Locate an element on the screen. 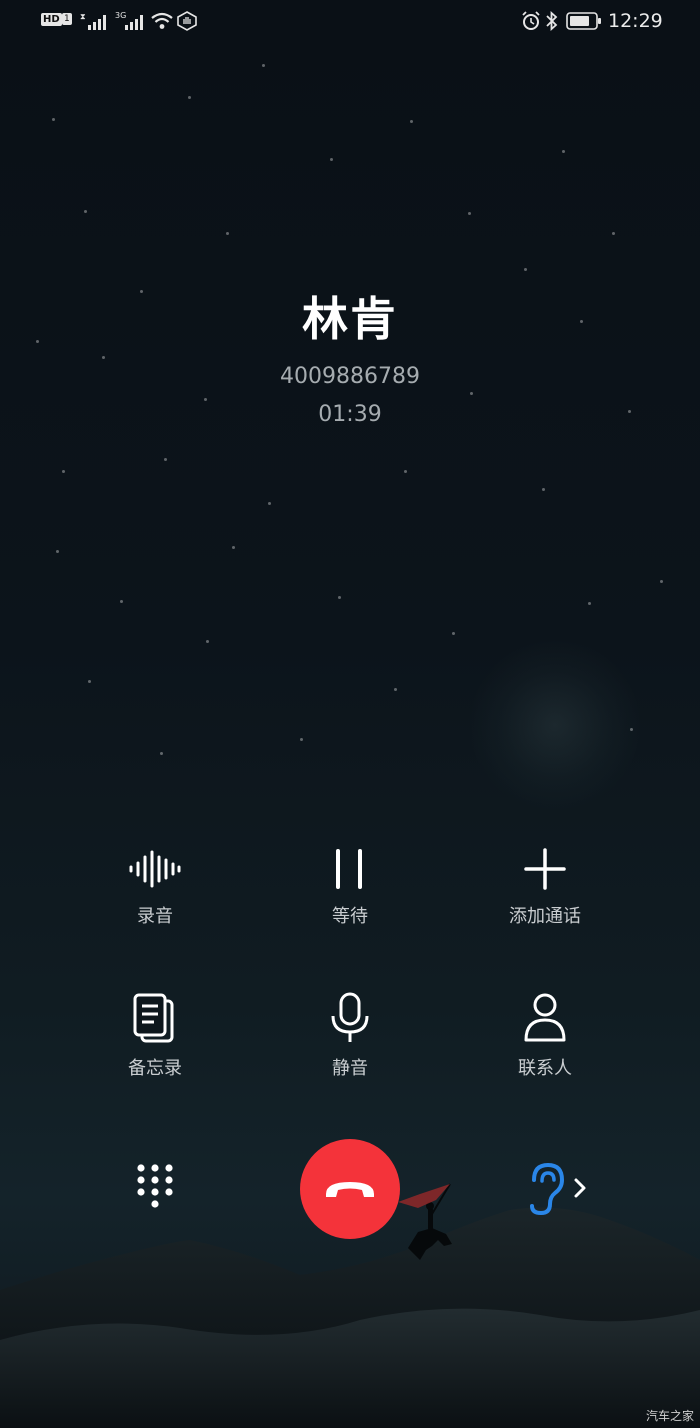  chevron-right-icon is located at coordinates (580, 1188).